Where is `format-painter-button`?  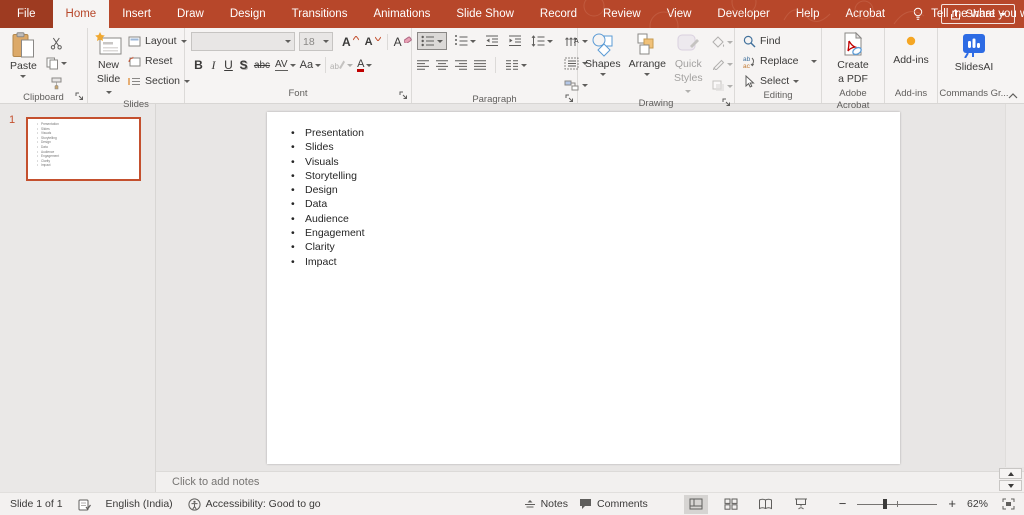
format-painter-button is located at coordinates (56, 83).